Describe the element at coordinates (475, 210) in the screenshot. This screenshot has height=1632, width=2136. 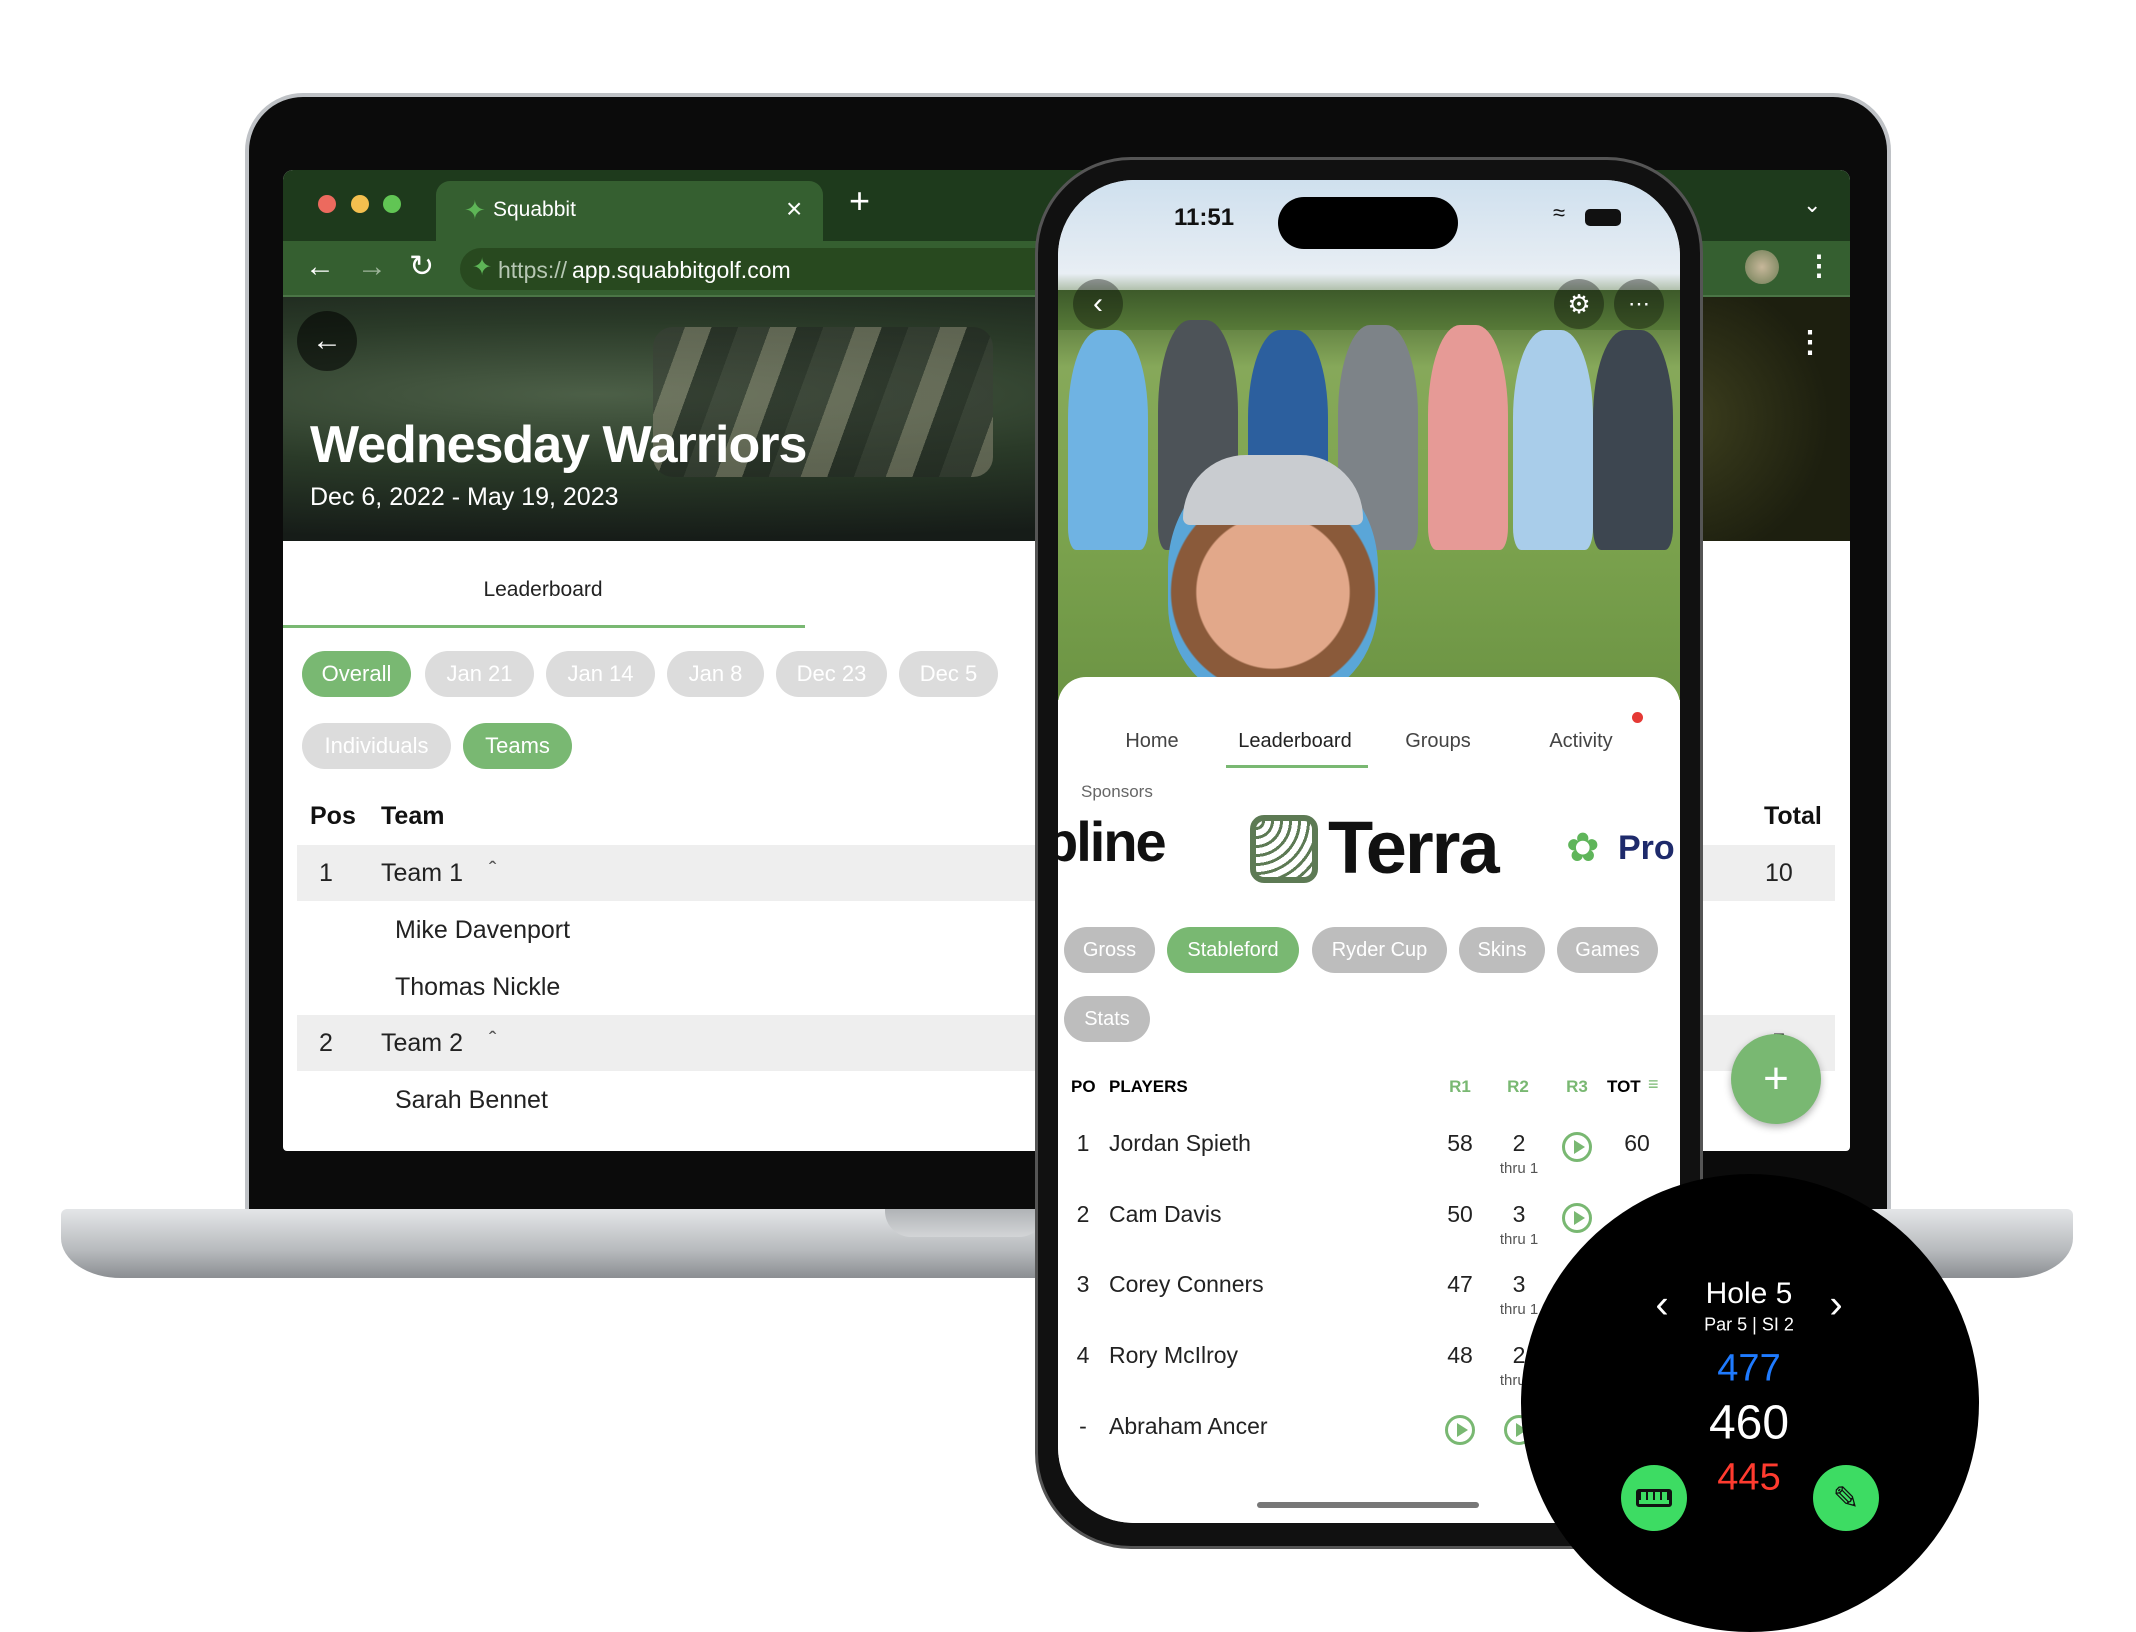
I see `squirrel-logo-icon: ✦` at that location.